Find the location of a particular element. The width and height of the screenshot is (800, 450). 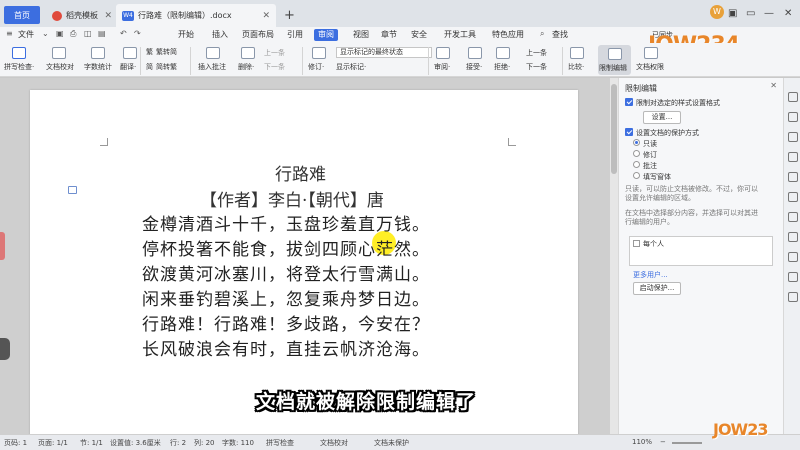

restrict-editing-button: 限制编辑 is located at coordinates (614, 60).